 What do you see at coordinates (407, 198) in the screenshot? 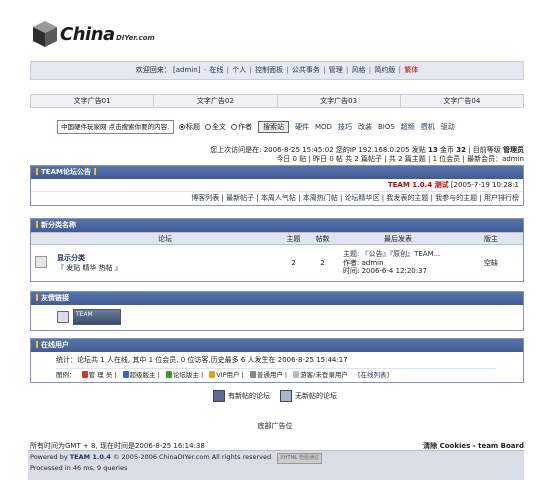
I see `link-my-topics: 我发表的主题` at bounding box center [407, 198].